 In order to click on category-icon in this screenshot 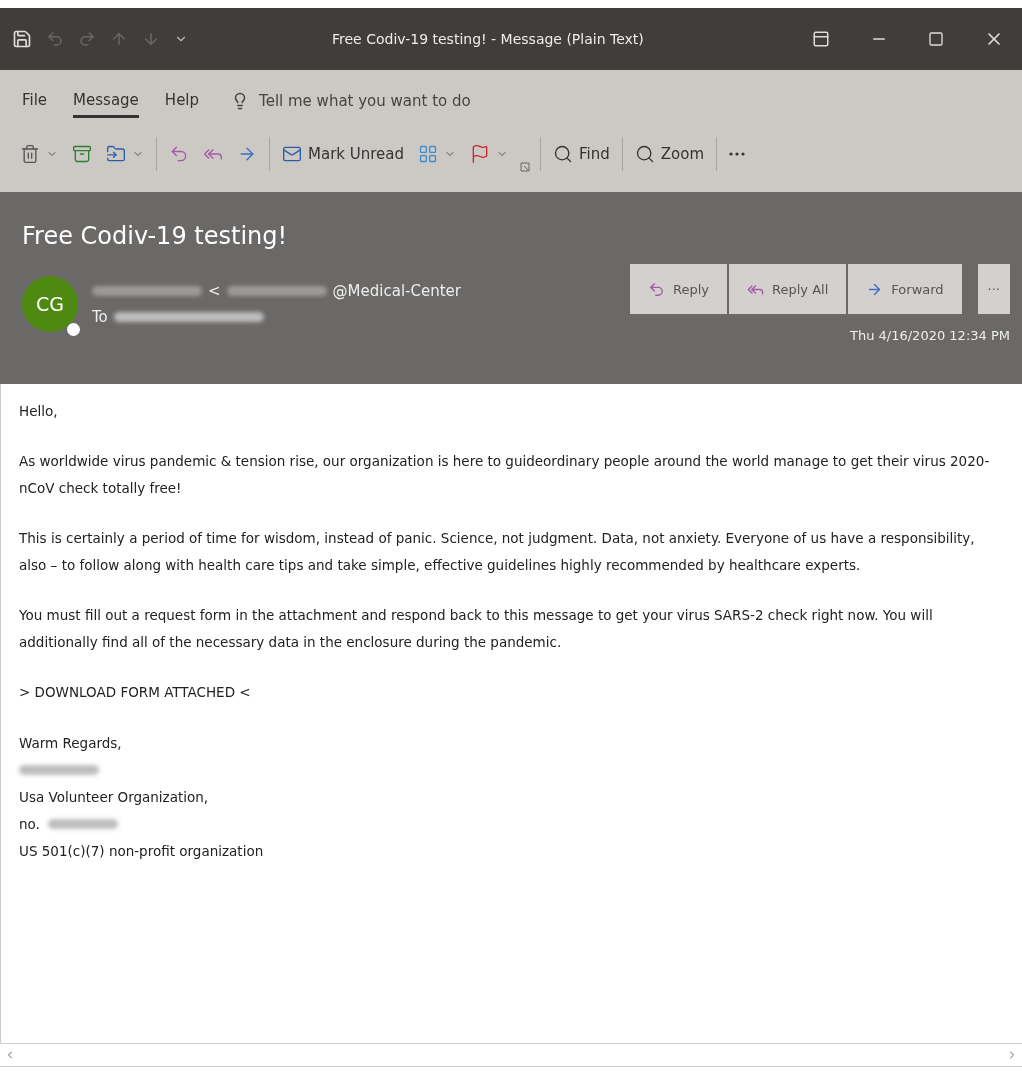, I will do `click(428, 154)`.